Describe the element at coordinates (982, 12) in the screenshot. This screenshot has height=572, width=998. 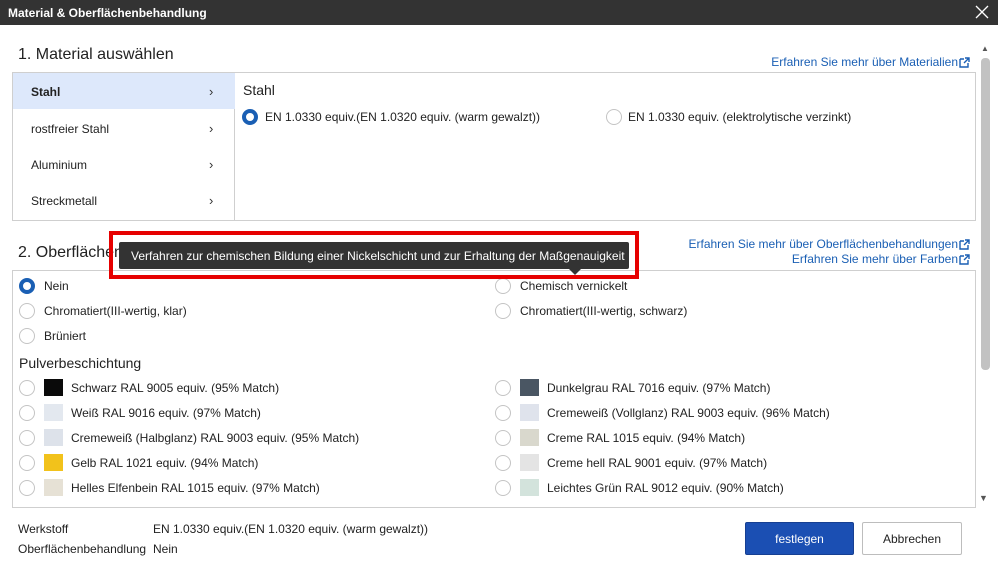
I see `close-icon` at that location.